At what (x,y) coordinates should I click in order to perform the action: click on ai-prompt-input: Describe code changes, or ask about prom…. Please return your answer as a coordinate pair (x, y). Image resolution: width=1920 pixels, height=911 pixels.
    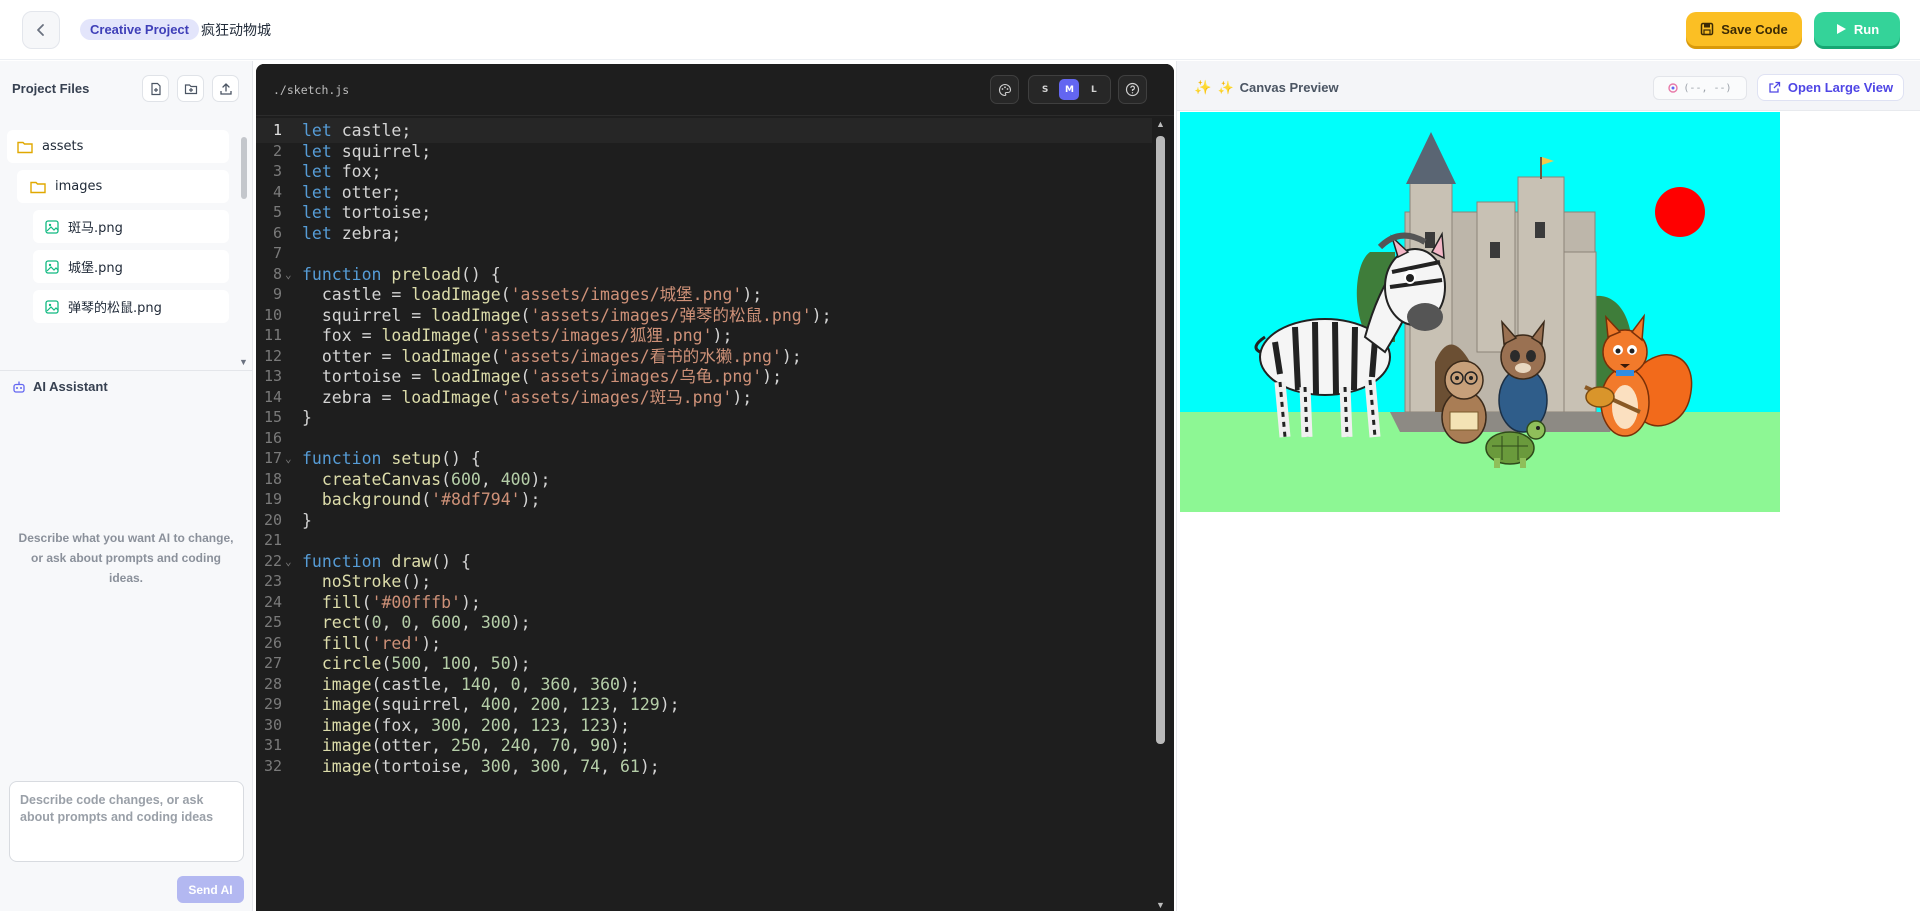
    Looking at the image, I should click on (126, 821).